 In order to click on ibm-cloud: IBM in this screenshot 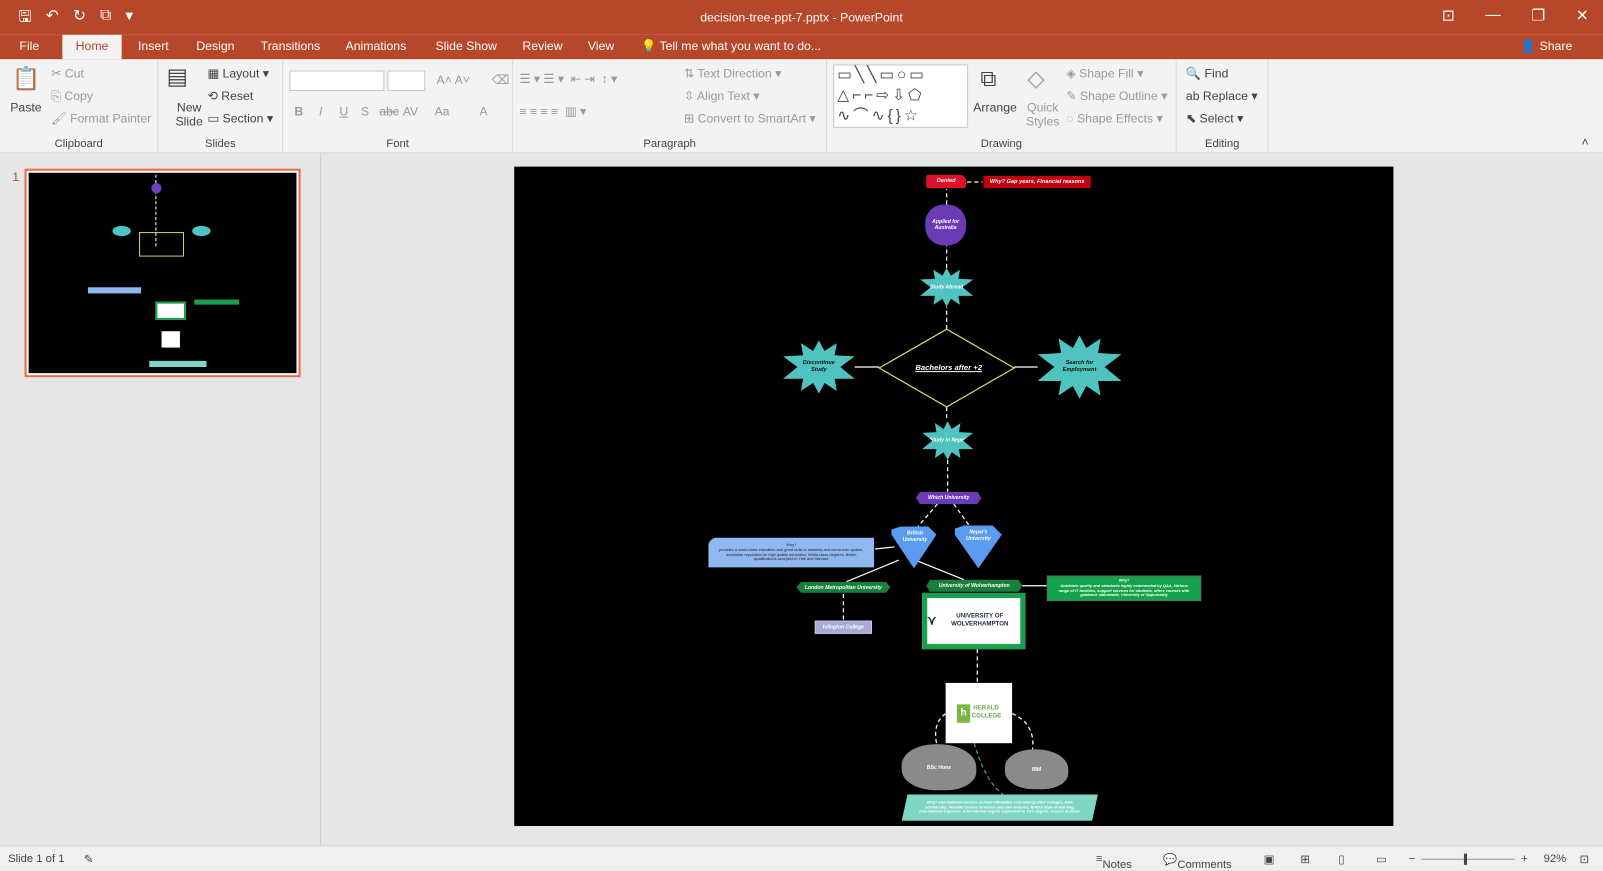, I will do `click(1036, 769)`.